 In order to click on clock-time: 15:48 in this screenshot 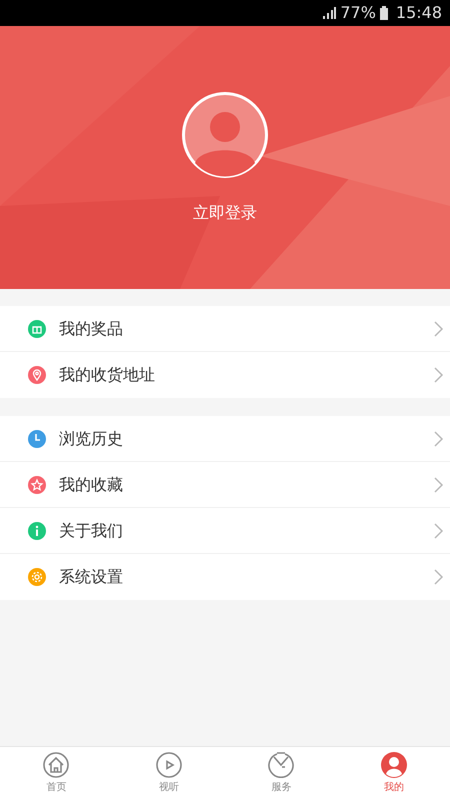, I will do `click(419, 13)`.